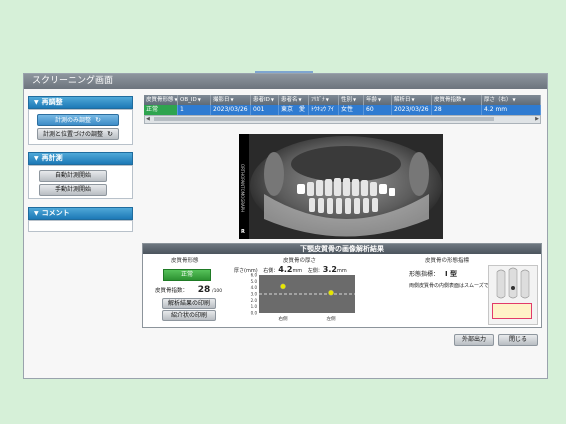 The width and height of the screenshot is (566, 424). Describe the element at coordinates (474, 340) in the screenshot. I see `export-button: 外部出力` at that location.